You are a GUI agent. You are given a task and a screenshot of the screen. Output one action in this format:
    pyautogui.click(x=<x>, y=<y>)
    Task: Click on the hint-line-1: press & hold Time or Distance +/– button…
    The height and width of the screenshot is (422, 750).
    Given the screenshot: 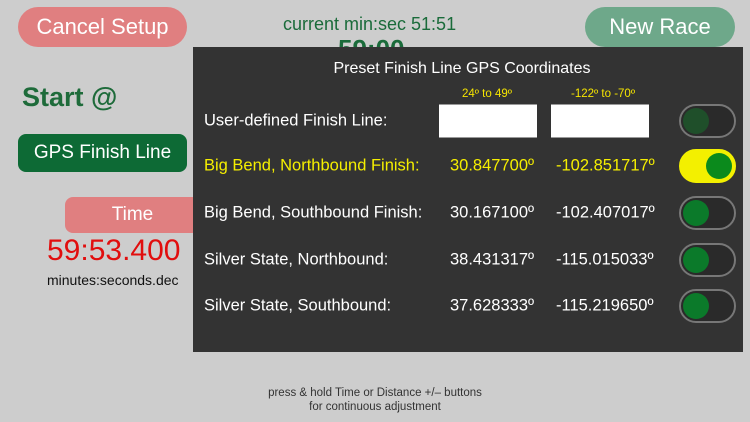 What is the action you would take?
    pyautogui.click(x=375, y=393)
    